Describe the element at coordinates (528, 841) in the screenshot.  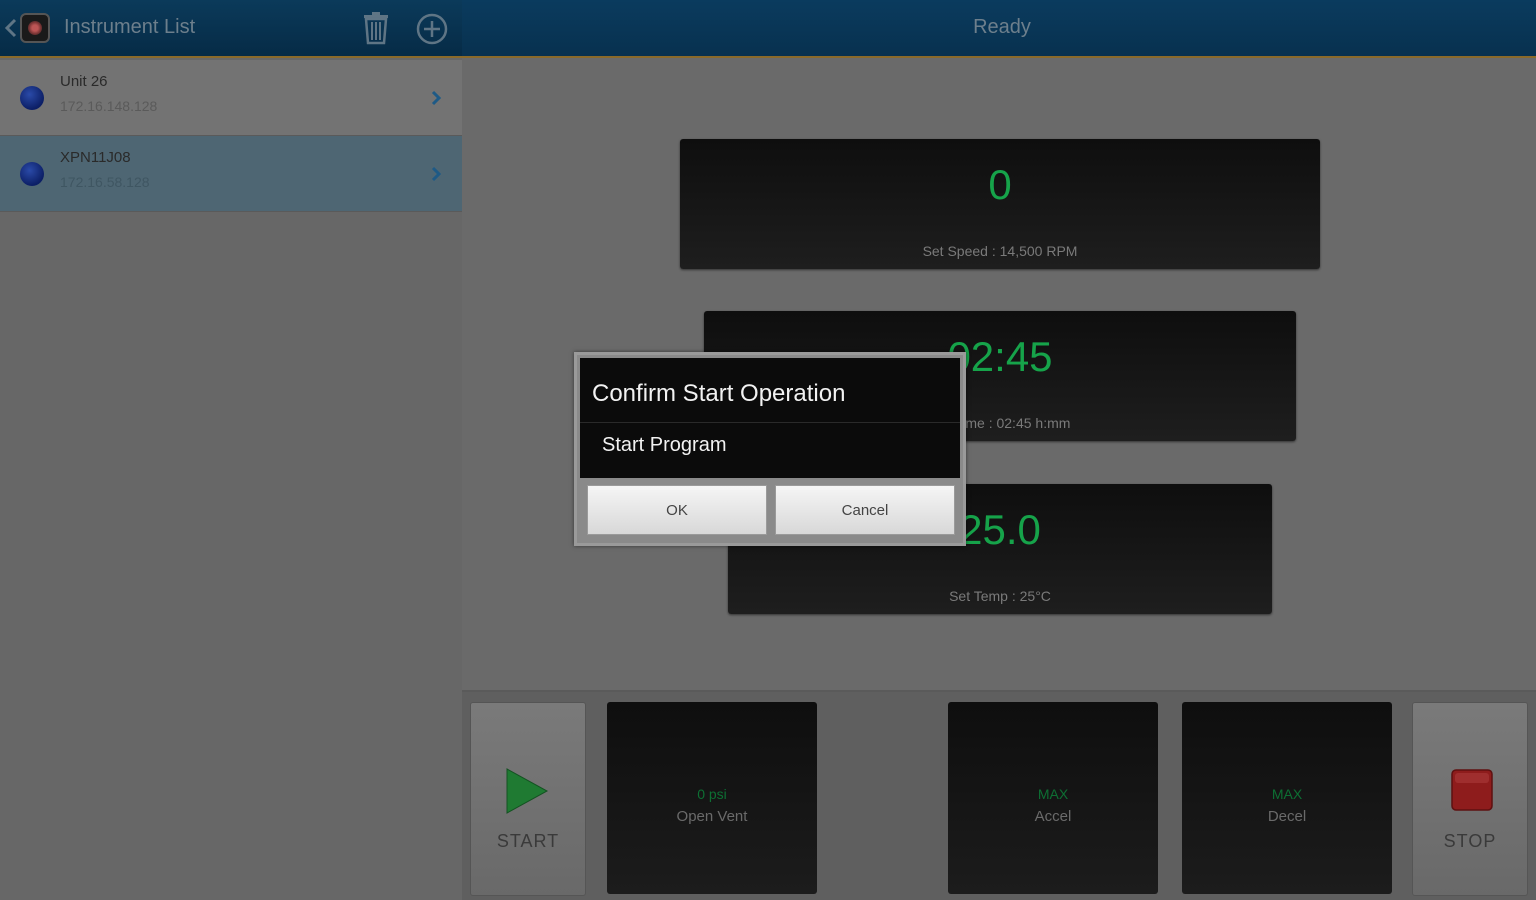
I see `start-label: START` at that location.